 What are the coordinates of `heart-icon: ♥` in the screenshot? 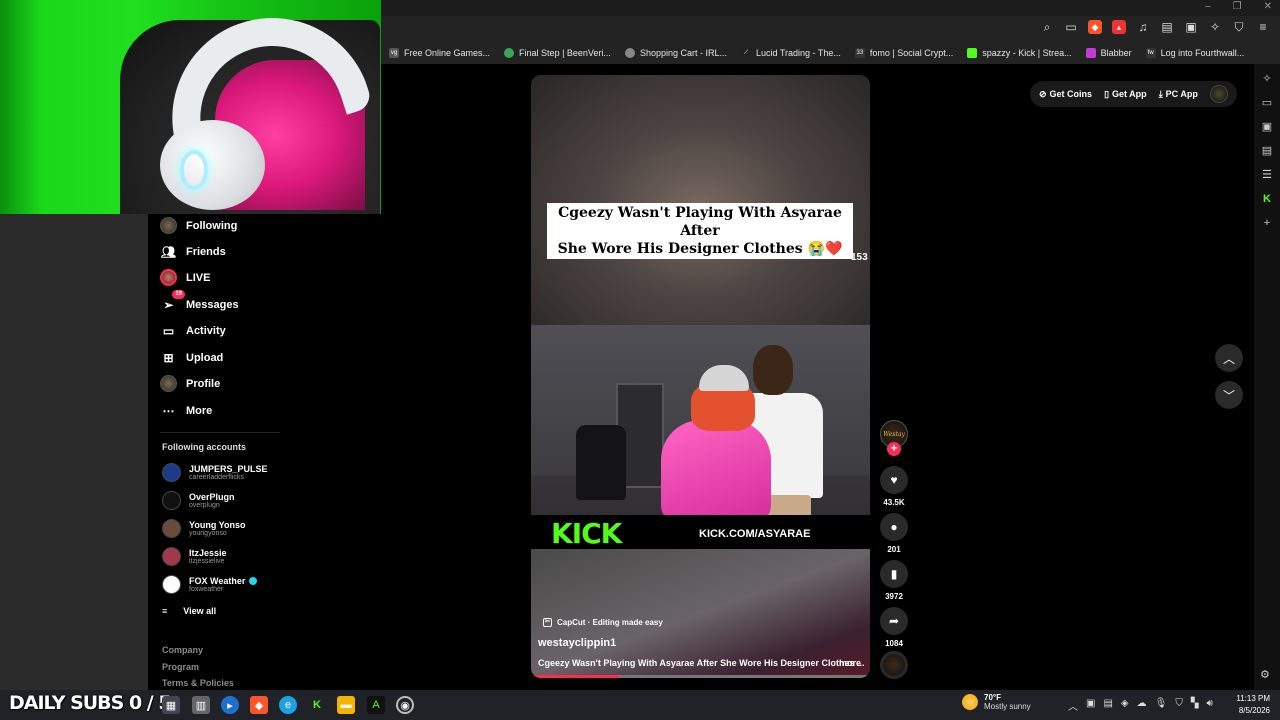 It's located at (894, 480).